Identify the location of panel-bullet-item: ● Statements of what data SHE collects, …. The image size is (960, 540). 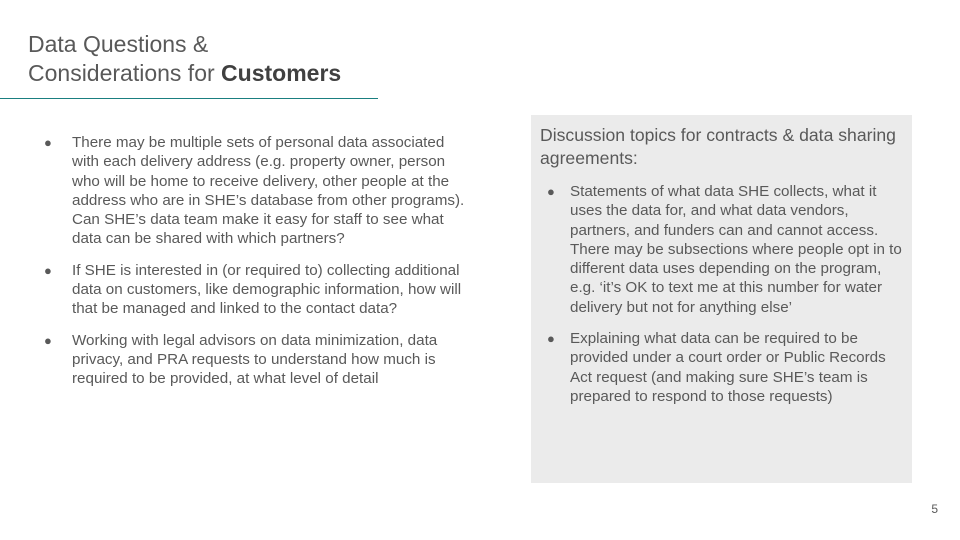
(724, 249).